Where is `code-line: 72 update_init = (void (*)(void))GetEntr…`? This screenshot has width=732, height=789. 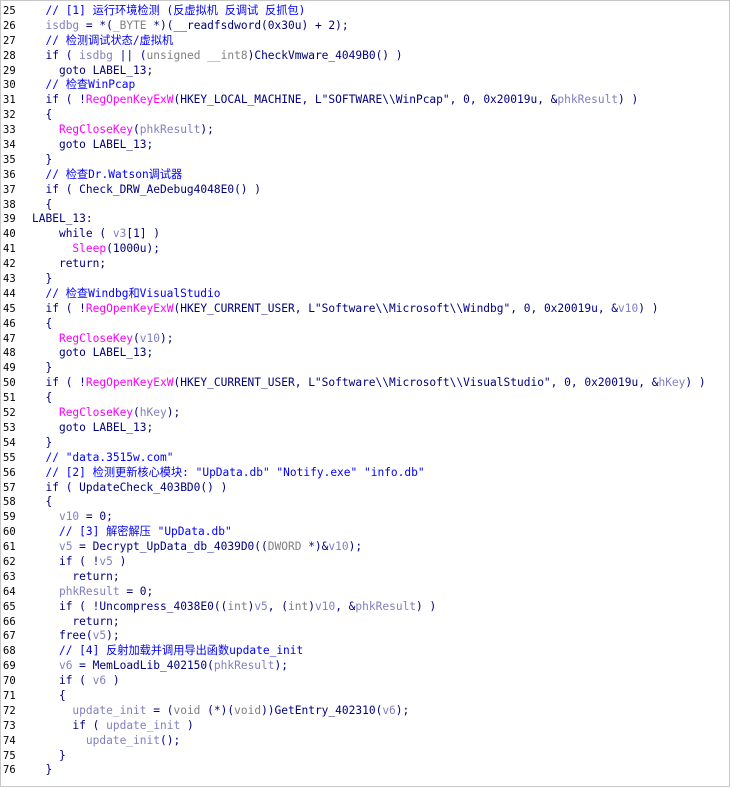 code-line: 72 update_init = (void (*)(void))GetEntr… is located at coordinates (365, 711).